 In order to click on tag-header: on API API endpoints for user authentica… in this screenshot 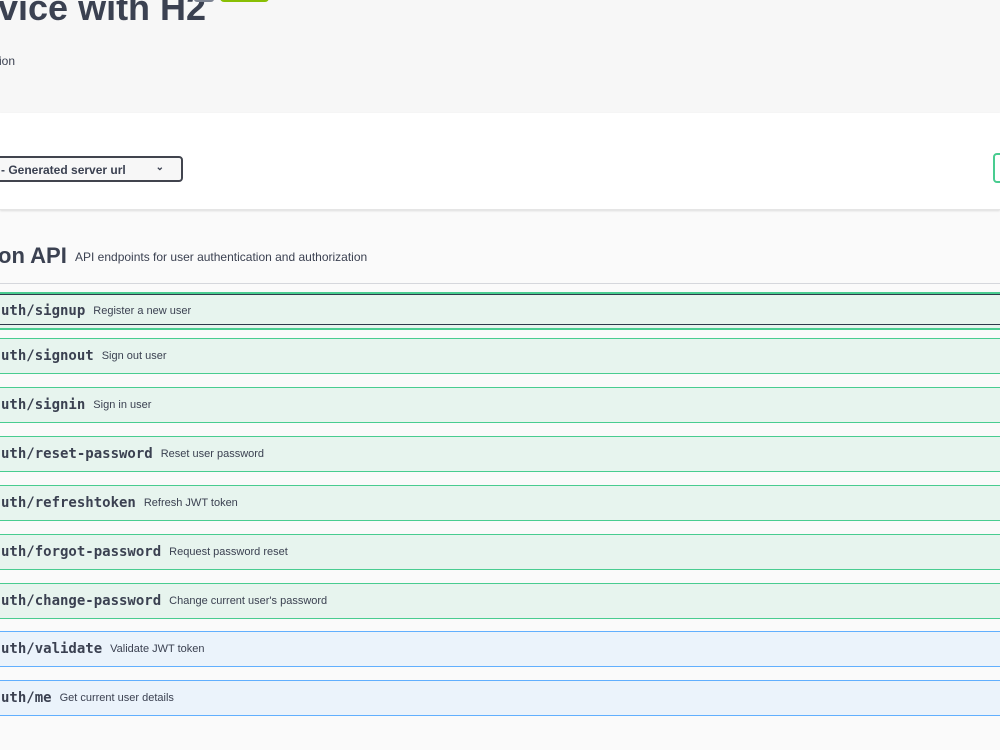, I will do `click(500, 247)`.